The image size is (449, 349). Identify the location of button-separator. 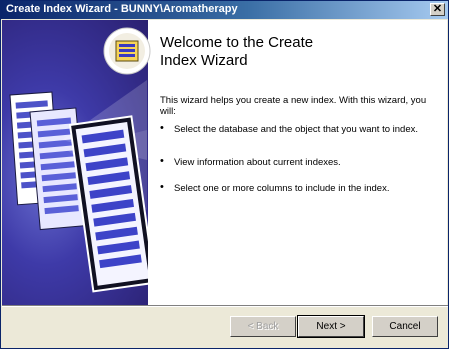
(225, 306).